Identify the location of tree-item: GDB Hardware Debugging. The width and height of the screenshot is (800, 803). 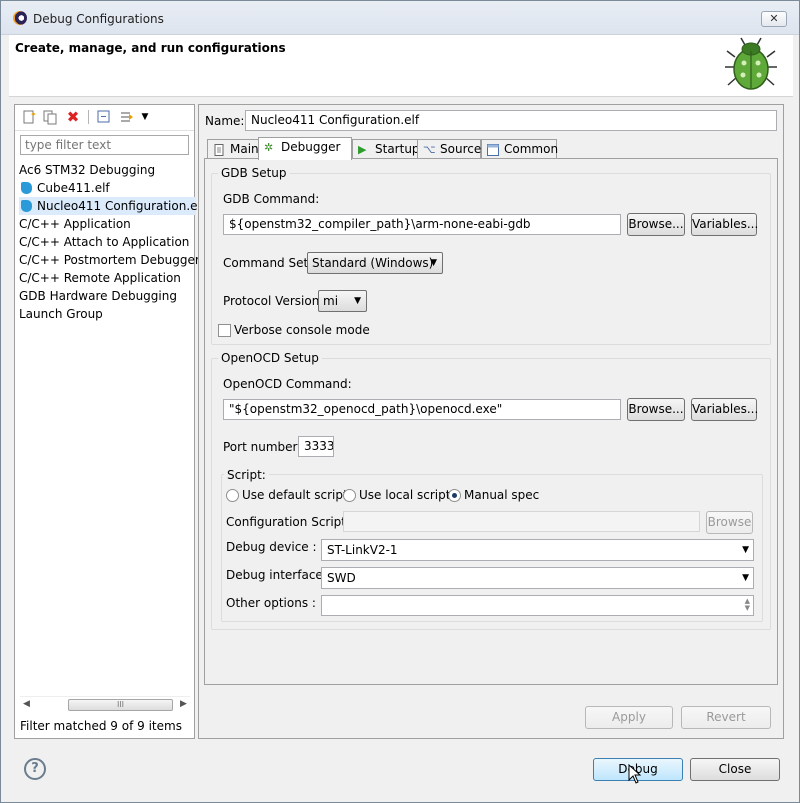
(105, 296).